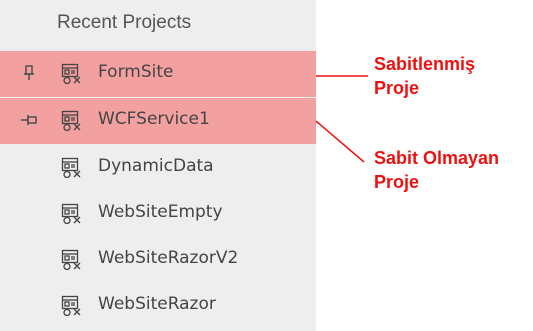 The image size is (533, 331). I want to click on annotation-pinned-line1: Sabitlenmiş, so click(425, 64).